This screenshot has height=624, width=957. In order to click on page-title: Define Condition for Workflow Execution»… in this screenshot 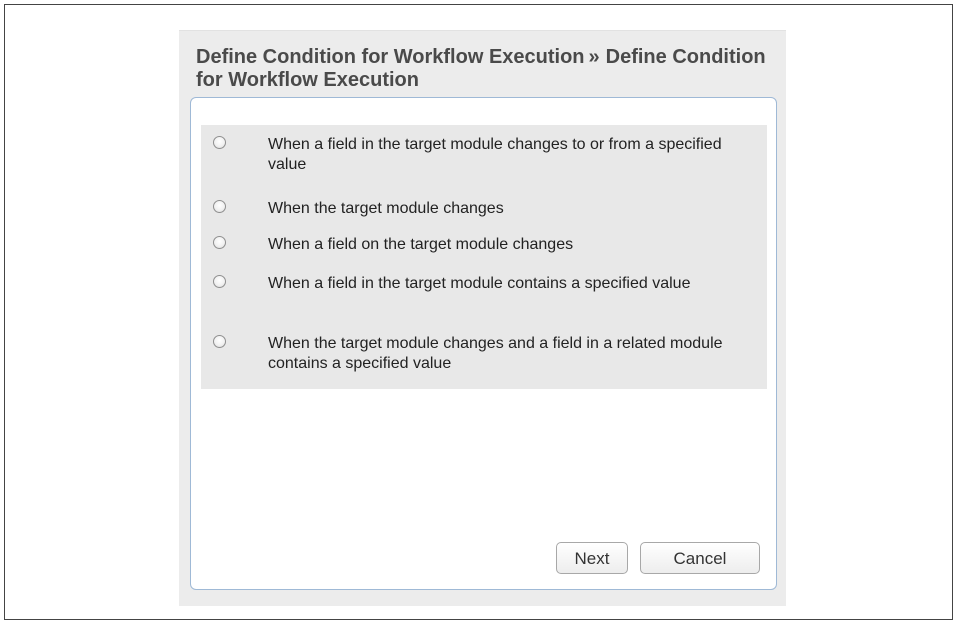, I will do `click(486, 69)`.